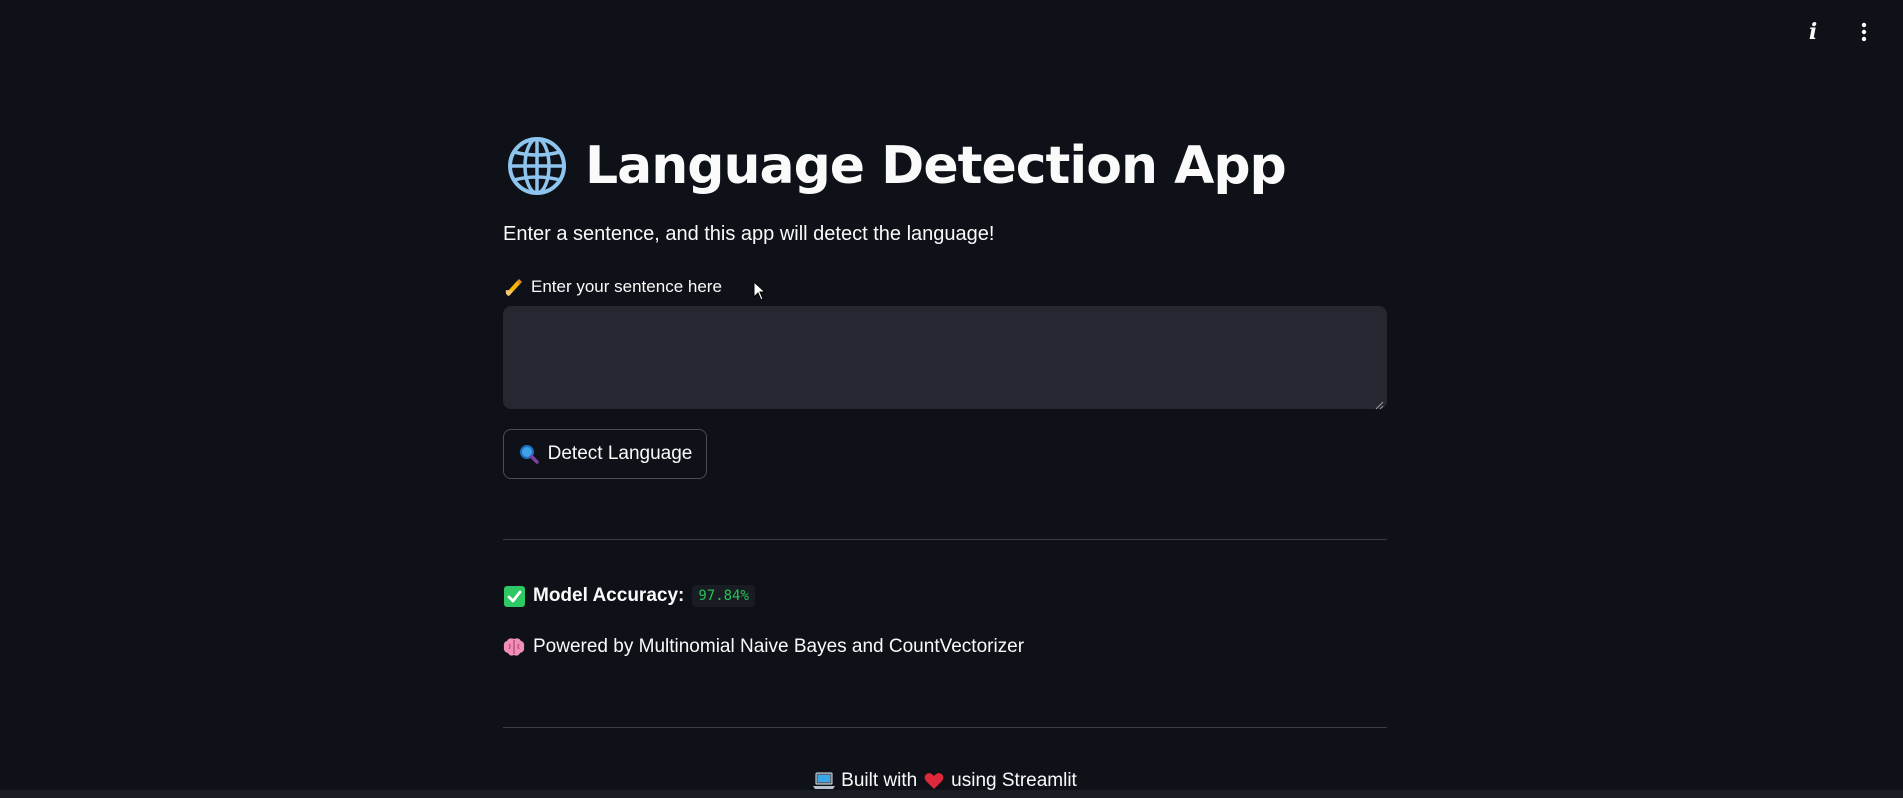 The height and width of the screenshot is (798, 1903). What do you see at coordinates (934, 781) in the screenshot?
I see `heart-icon` at bounding box center [934, 781].